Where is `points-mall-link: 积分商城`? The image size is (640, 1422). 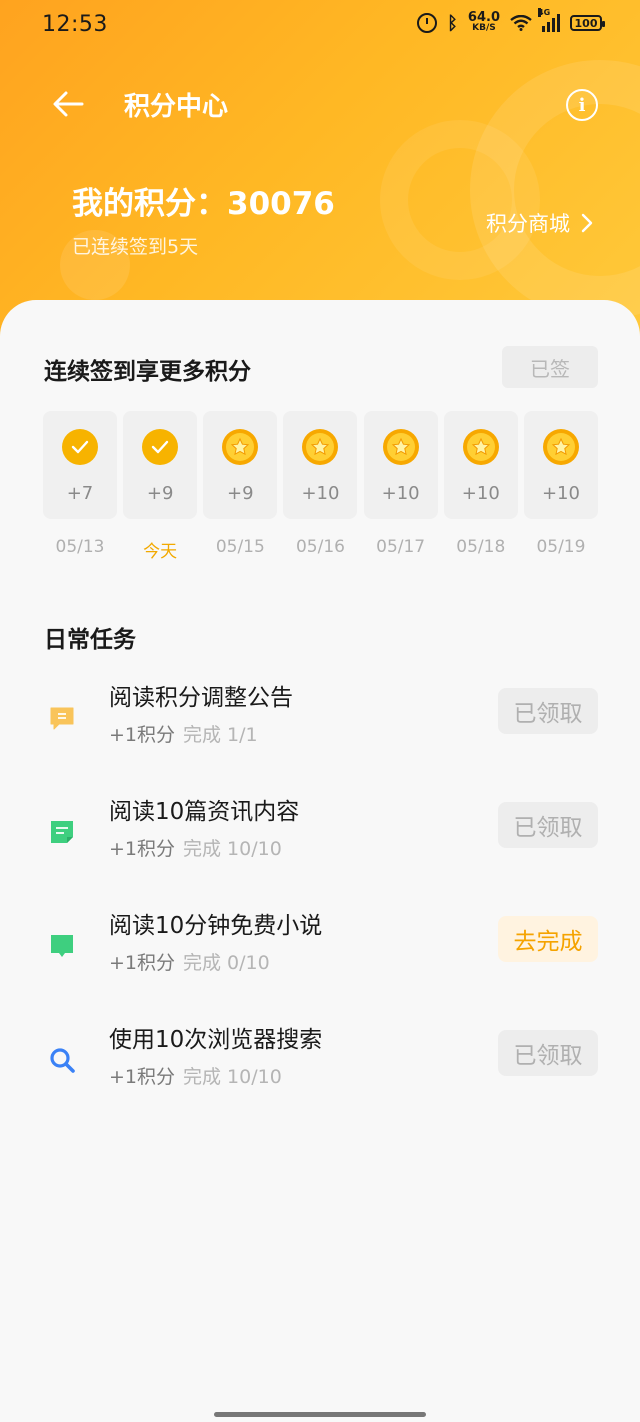 points-mall-link: 积分商城 is located at coordinates (540, 223).